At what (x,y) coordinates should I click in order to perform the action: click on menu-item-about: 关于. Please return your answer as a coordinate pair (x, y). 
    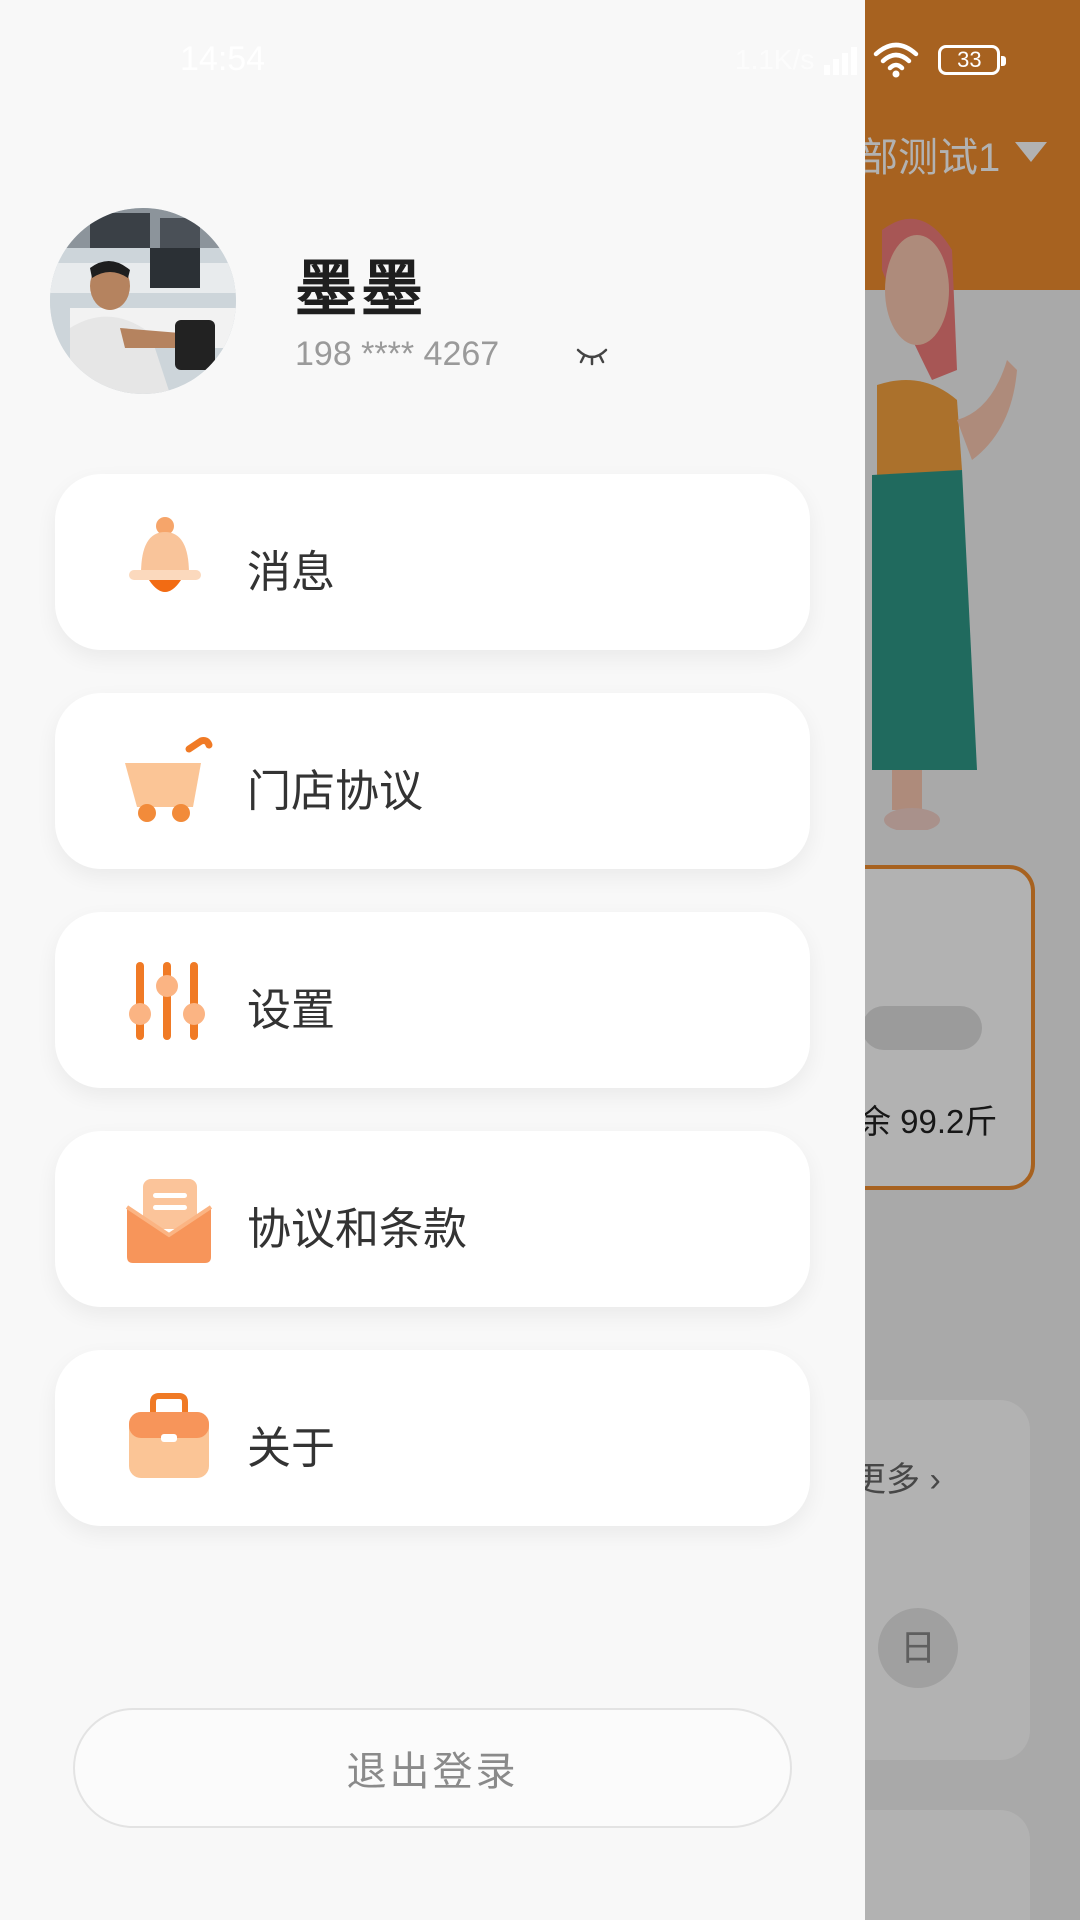
    Looking at the image, I should click on (432, 1438).